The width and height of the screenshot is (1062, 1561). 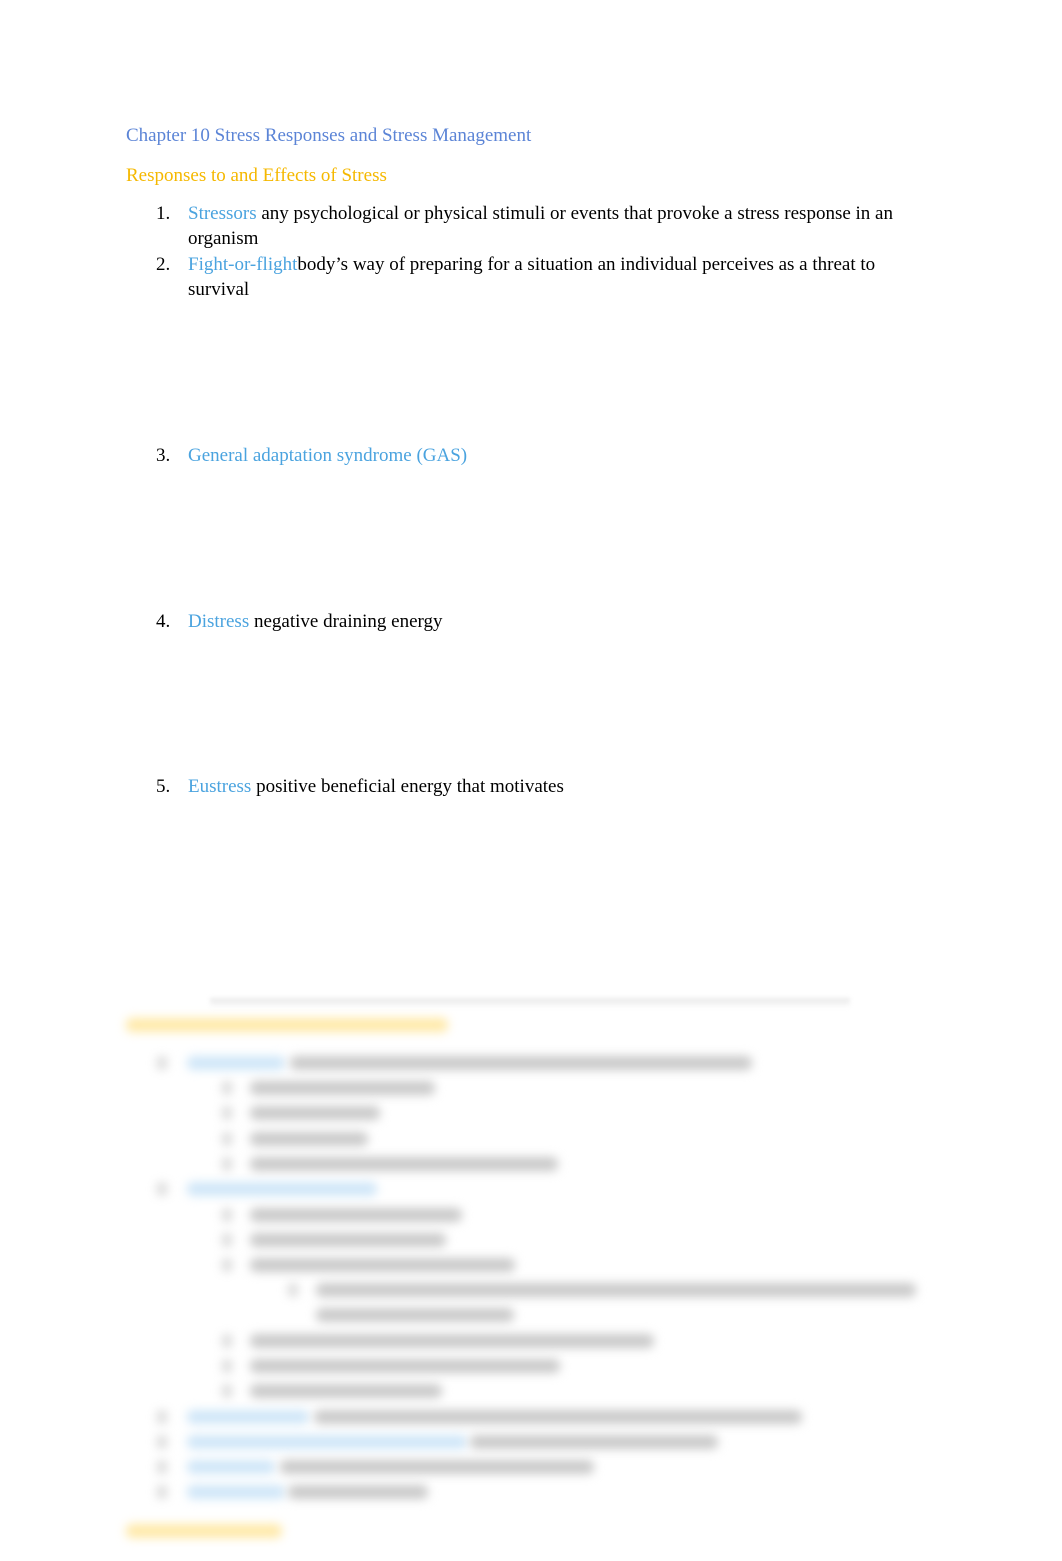 I want to click on list-item: 4. Distress negative draining energy, so click(x=526, y=621).